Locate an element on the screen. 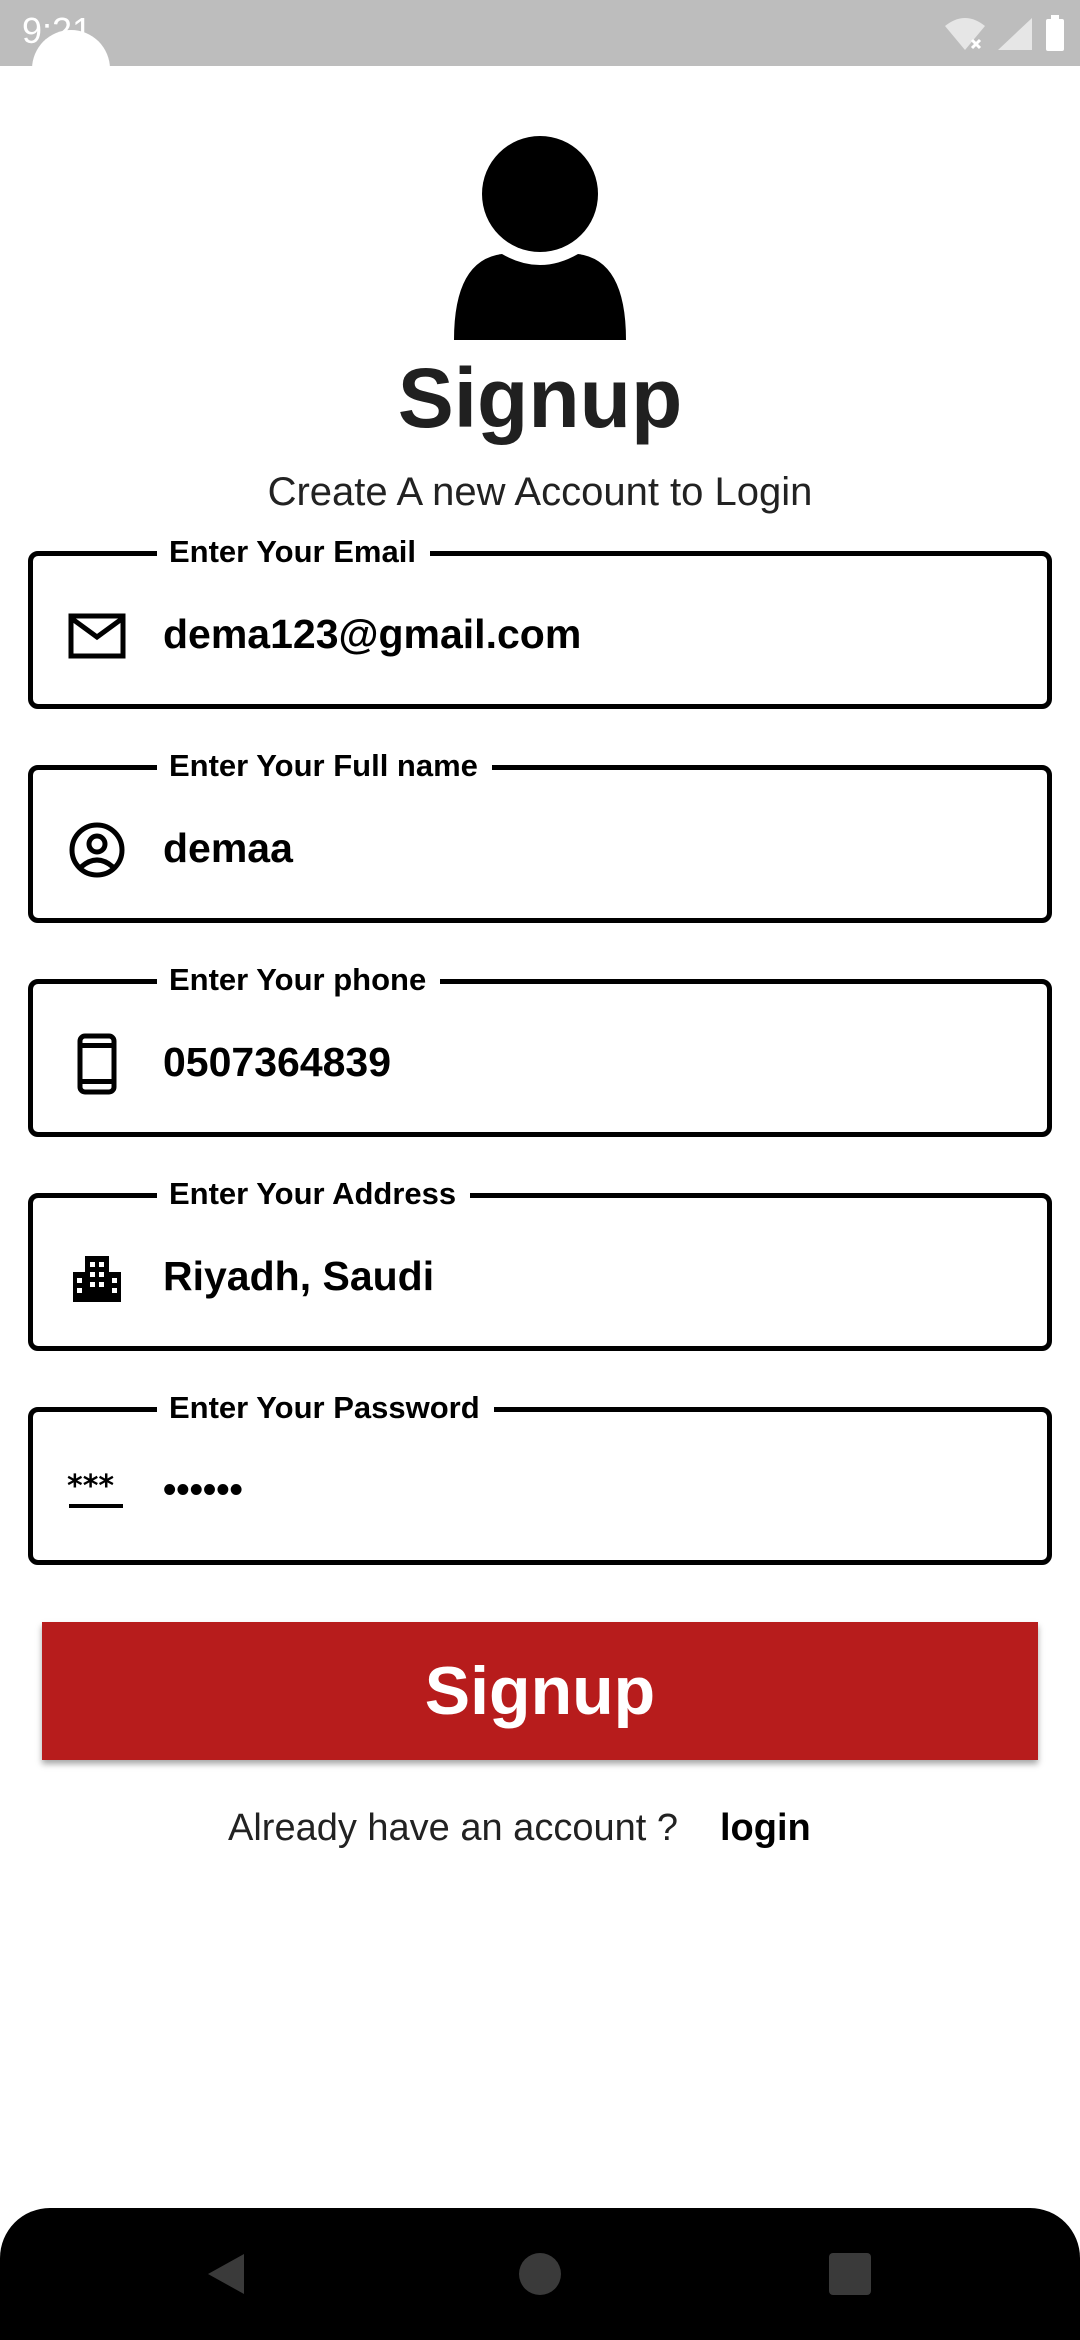  account-circle-icon is located at coordinates (97, 850).